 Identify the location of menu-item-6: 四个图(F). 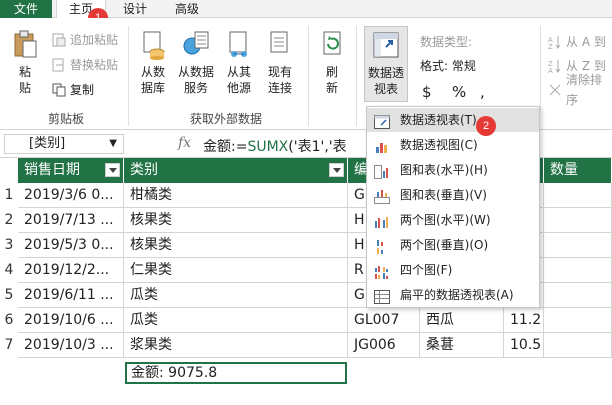
(453, 270).